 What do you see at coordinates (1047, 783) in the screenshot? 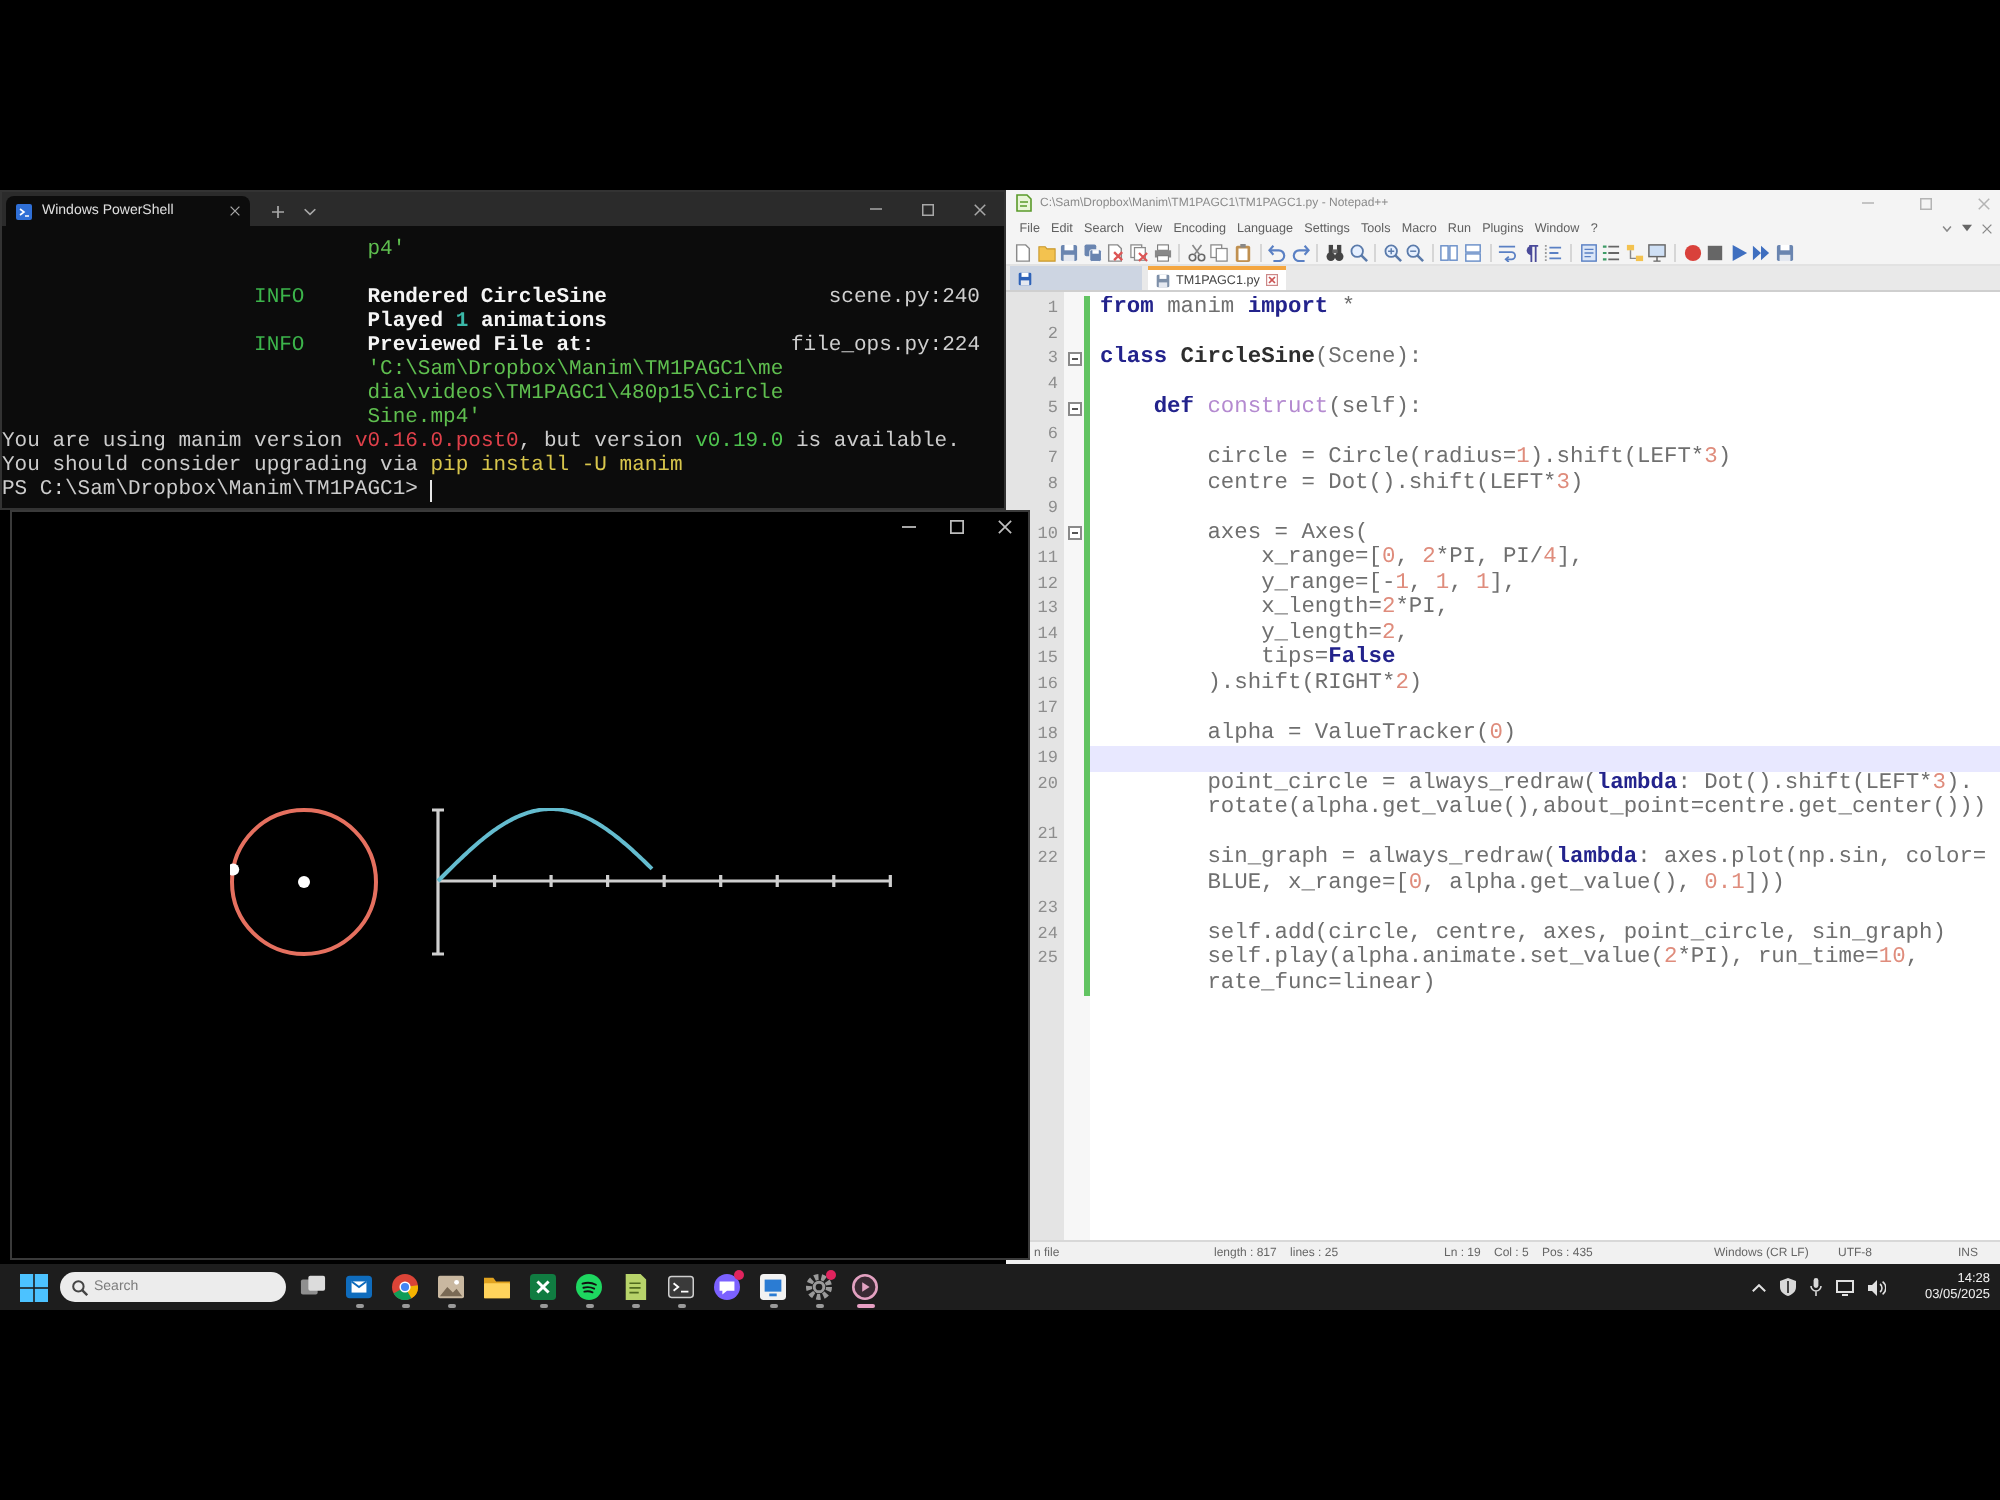
I see `line-number: 20` at bounding box center [1047, 783].